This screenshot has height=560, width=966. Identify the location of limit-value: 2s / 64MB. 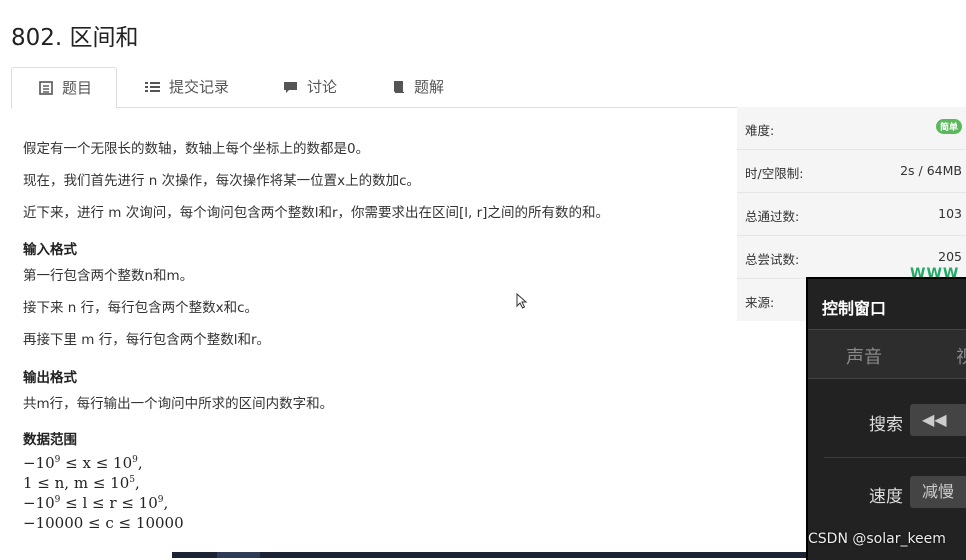
(931, 170).